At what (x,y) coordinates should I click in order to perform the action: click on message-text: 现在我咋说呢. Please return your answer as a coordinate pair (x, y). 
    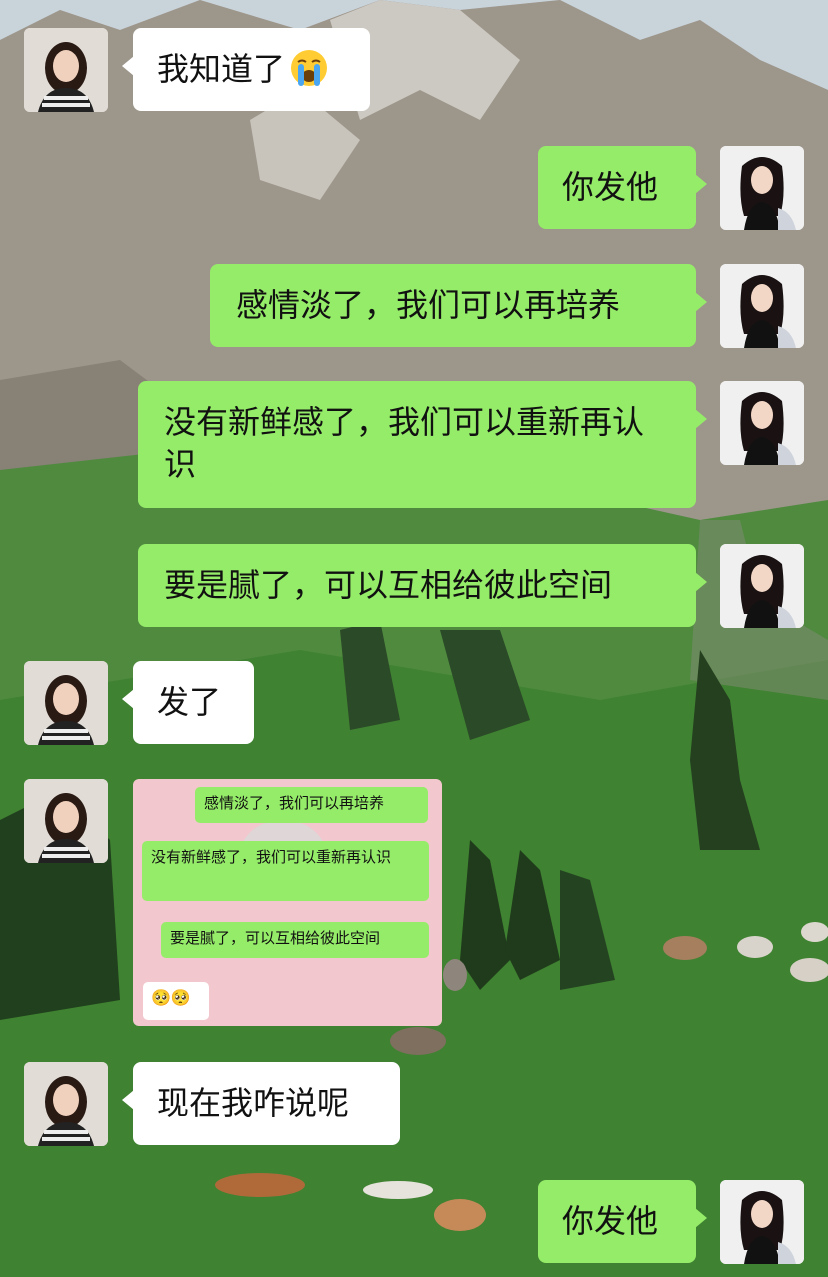
    Looking at the image, I should click on (253, 1103).